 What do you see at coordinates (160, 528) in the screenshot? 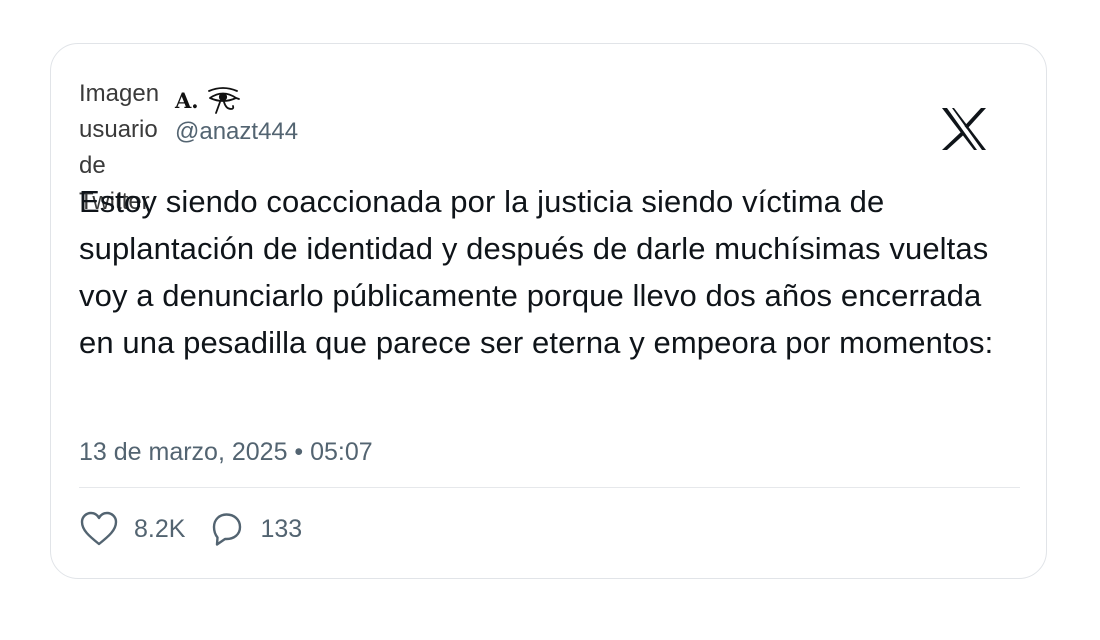
I see `like-count: 8.2K` at bounding box center [160, 528].